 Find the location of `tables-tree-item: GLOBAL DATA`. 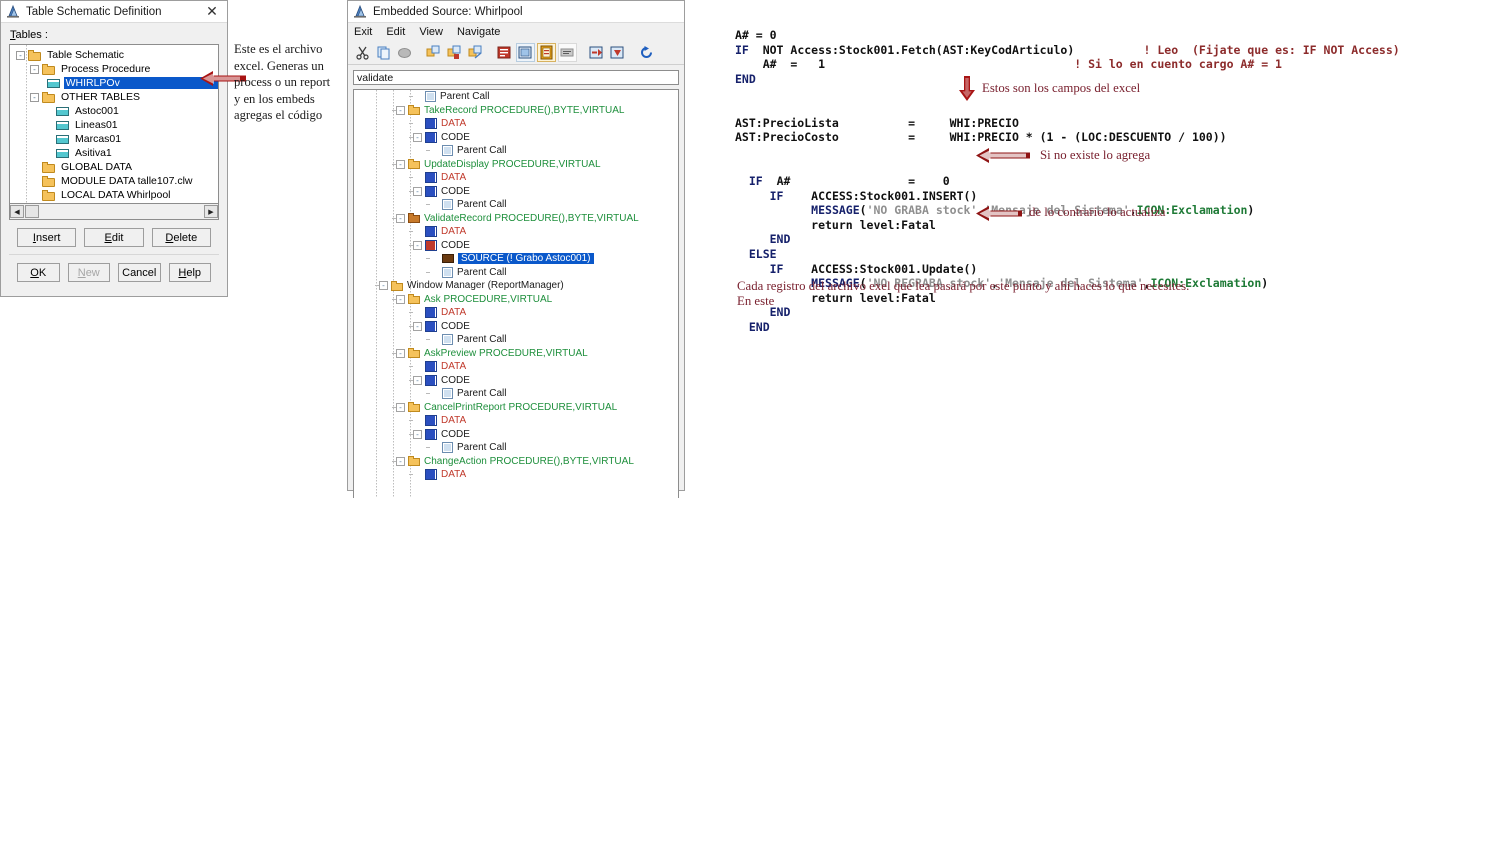

tables-tree-item: GLOBAL DATA is located at coordinates (114, 167).